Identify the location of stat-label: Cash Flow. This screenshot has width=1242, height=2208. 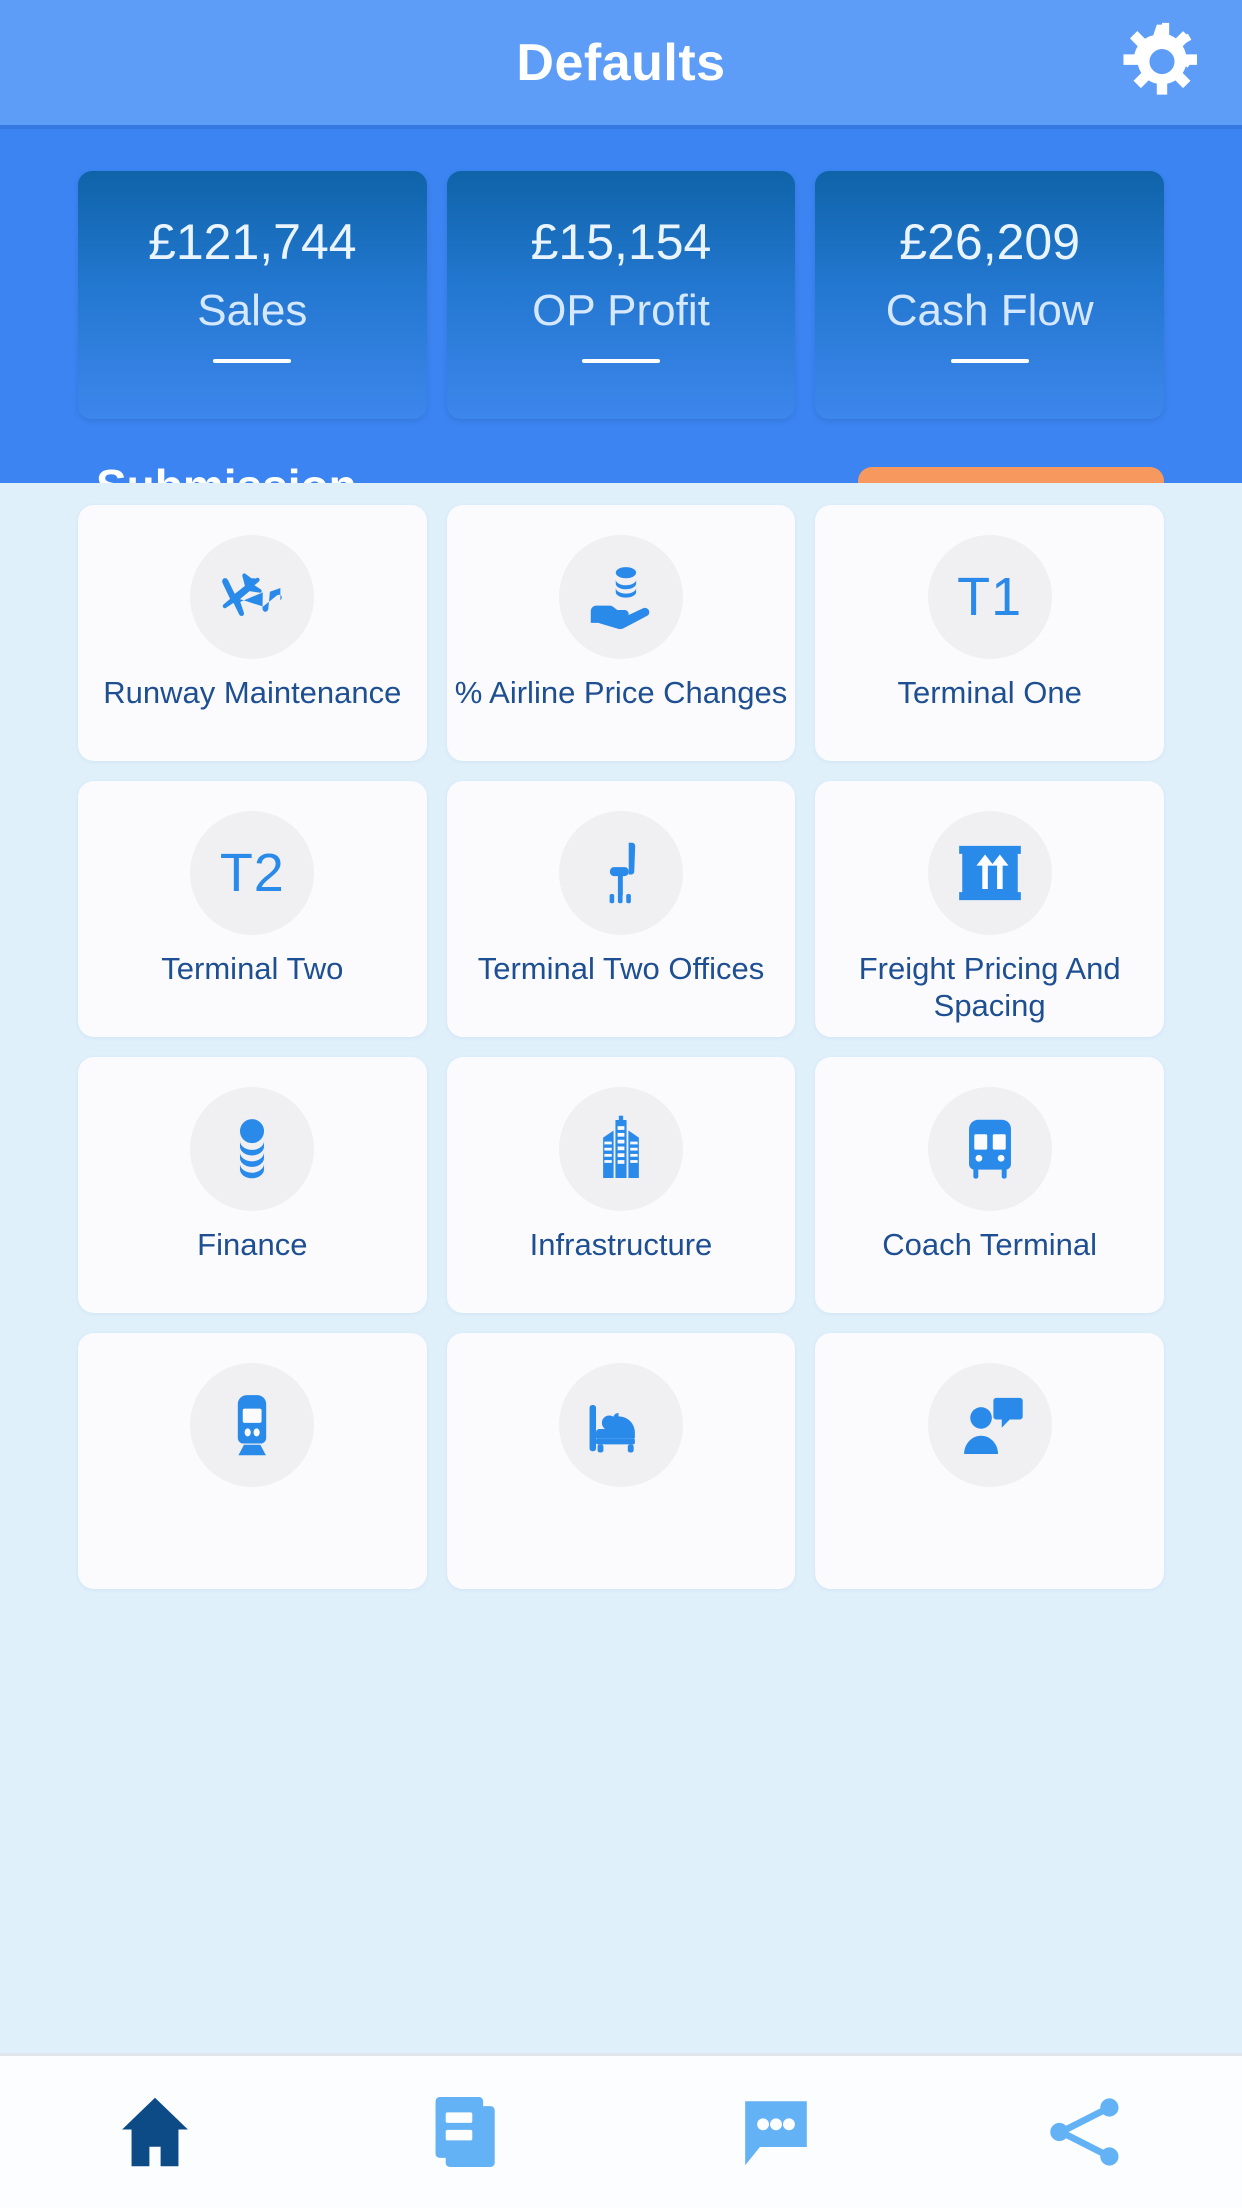
(989, 310).